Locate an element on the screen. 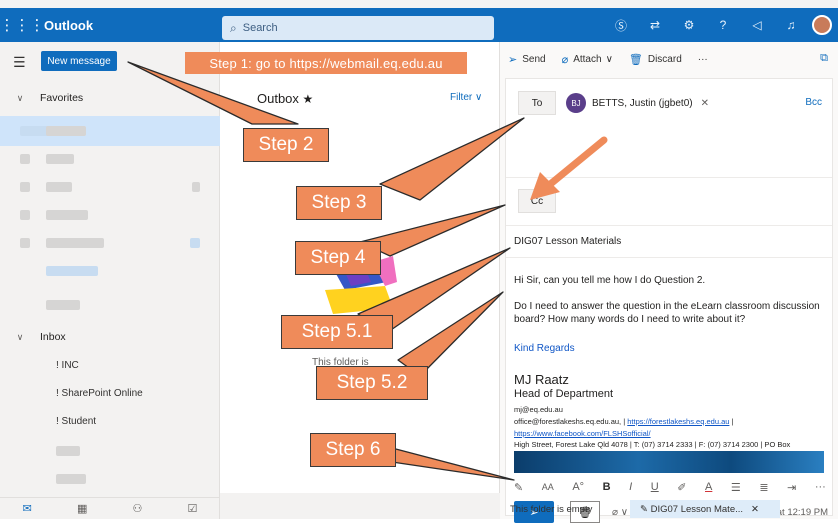  app-launcher-icon: ⋮⋮⋮ is located at coordinates (22, 25).